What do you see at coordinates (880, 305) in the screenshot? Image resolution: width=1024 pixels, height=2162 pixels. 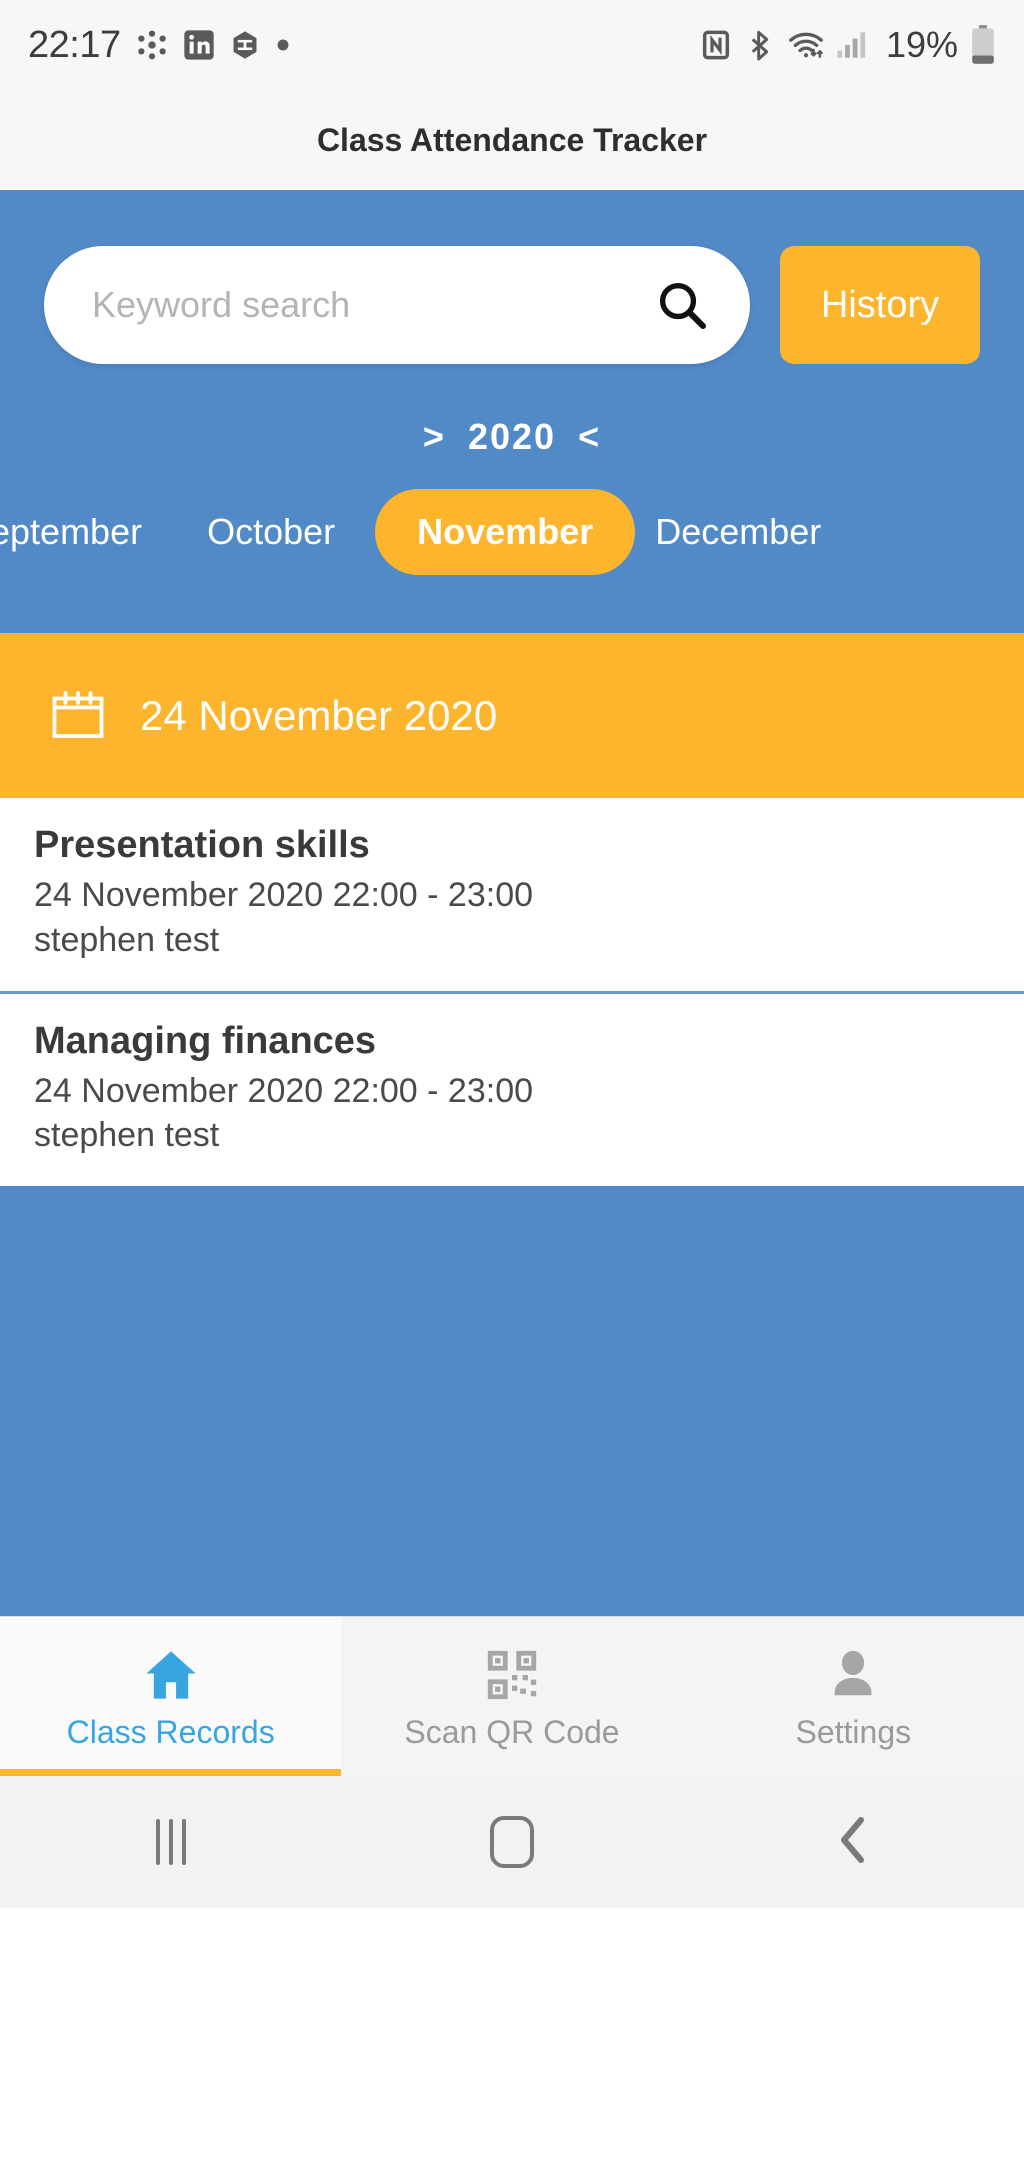 I see `history-button: History` at bounding box center [880, 305].